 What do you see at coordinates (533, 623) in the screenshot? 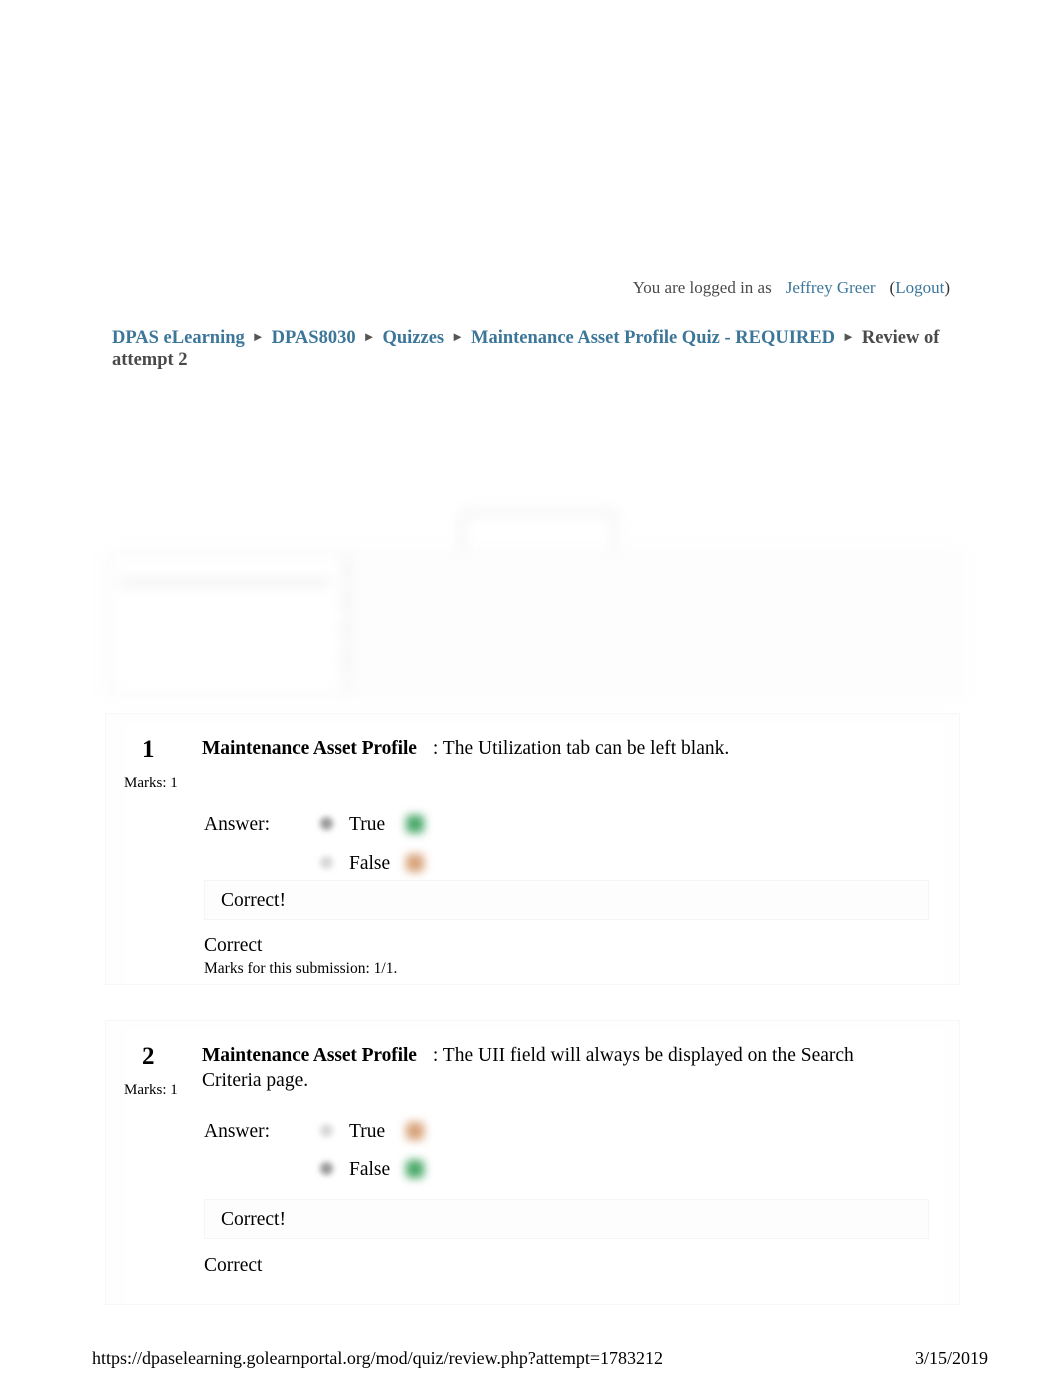
I see `blurred-summary-table` at bounding box center [533, 623].